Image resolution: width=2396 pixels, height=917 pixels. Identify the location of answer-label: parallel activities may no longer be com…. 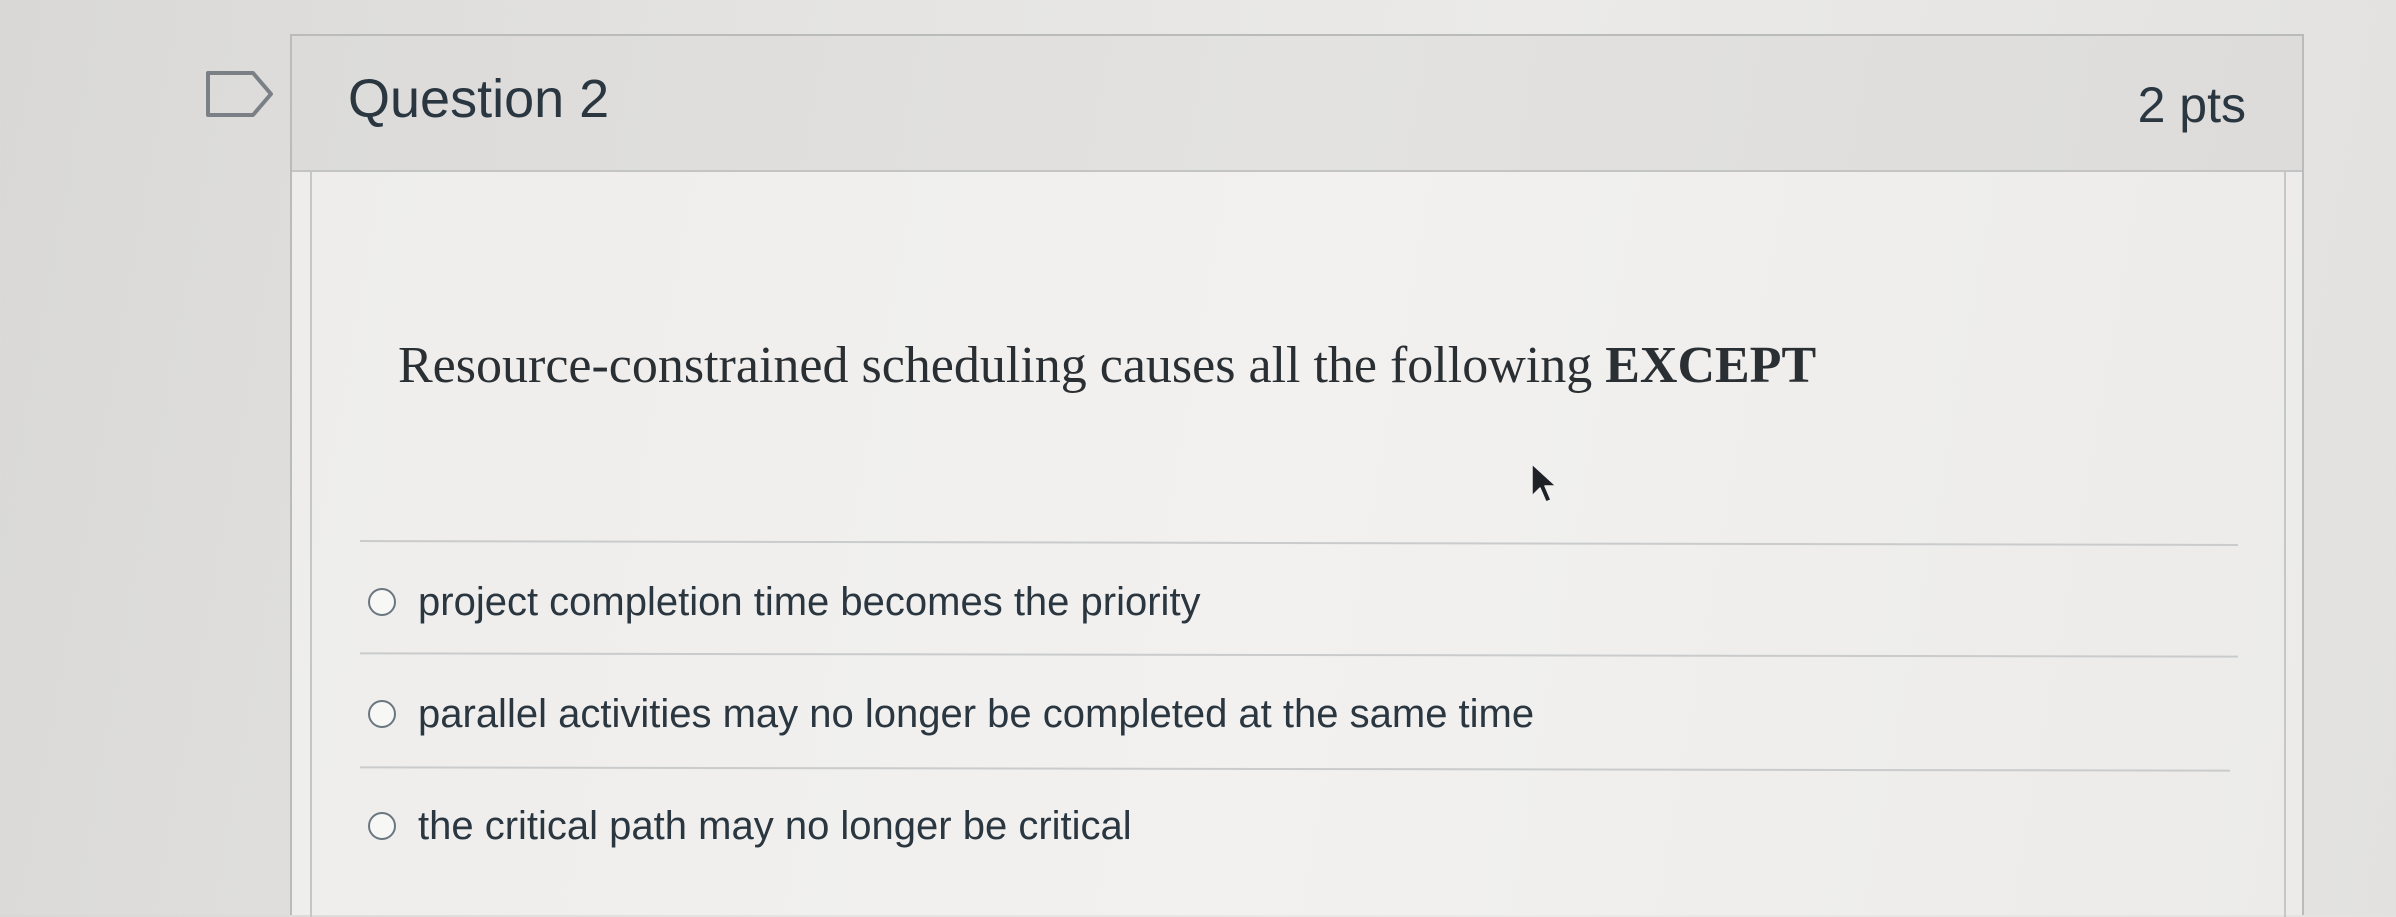
(976, 713).